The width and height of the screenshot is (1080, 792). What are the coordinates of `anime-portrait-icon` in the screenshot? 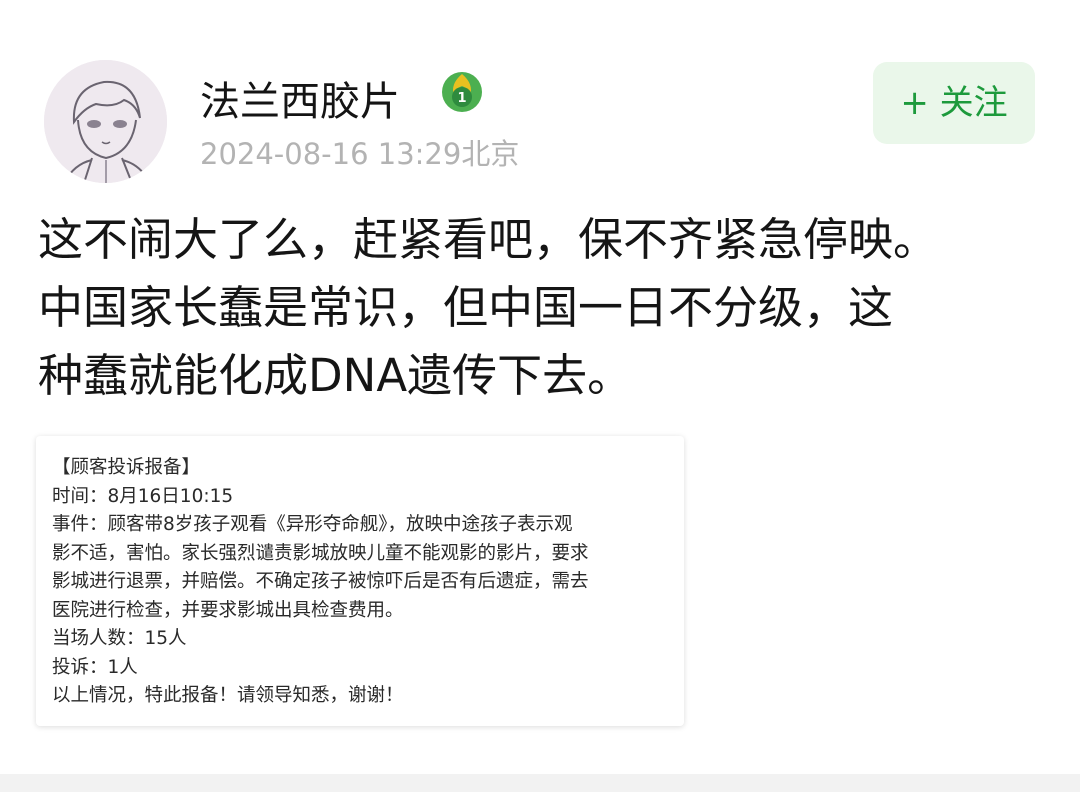 It's located at (105, 121).